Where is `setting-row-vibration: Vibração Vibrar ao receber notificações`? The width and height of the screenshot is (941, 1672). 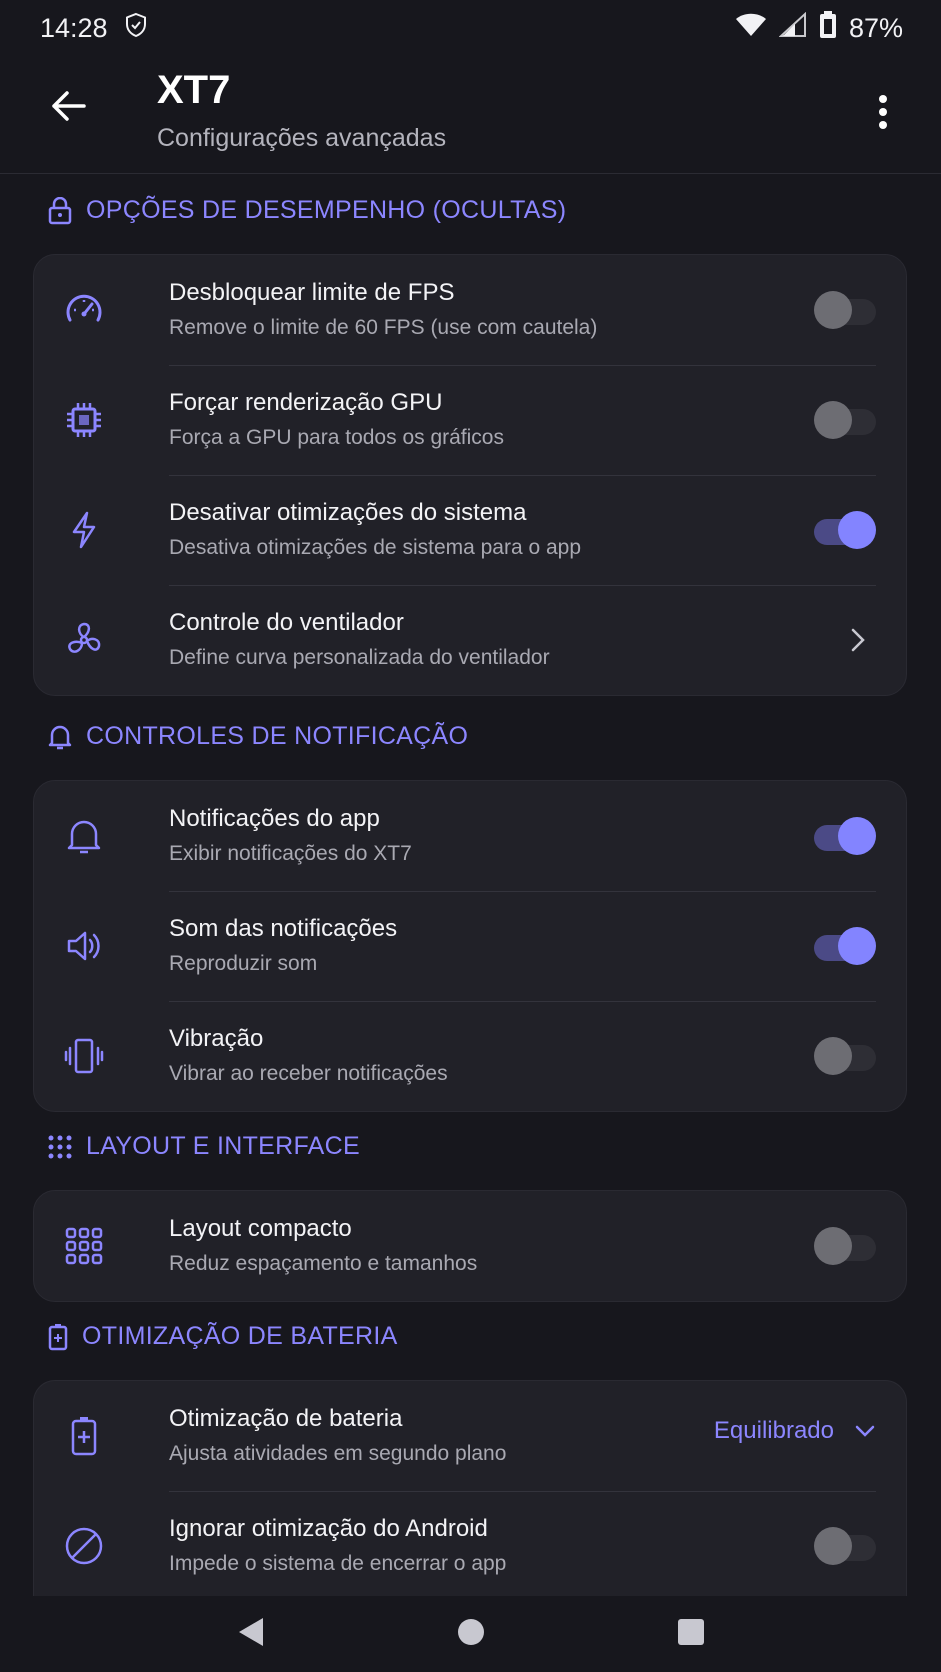 setting-row-vibration: Vibração Vibrar ao receber notificações is located at coordinates (470, 1056).